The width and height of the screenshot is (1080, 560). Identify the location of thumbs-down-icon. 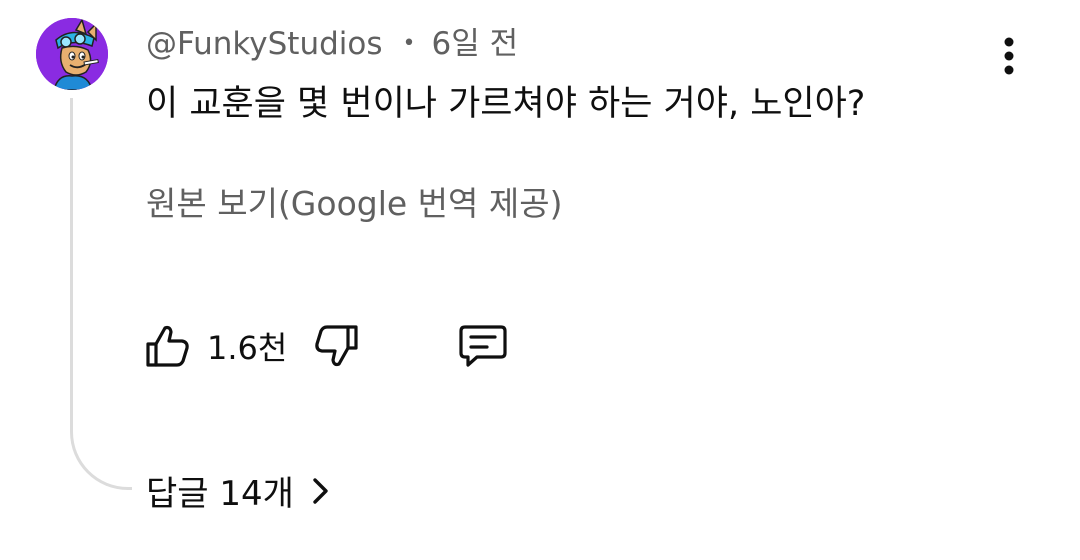
(336, 346).